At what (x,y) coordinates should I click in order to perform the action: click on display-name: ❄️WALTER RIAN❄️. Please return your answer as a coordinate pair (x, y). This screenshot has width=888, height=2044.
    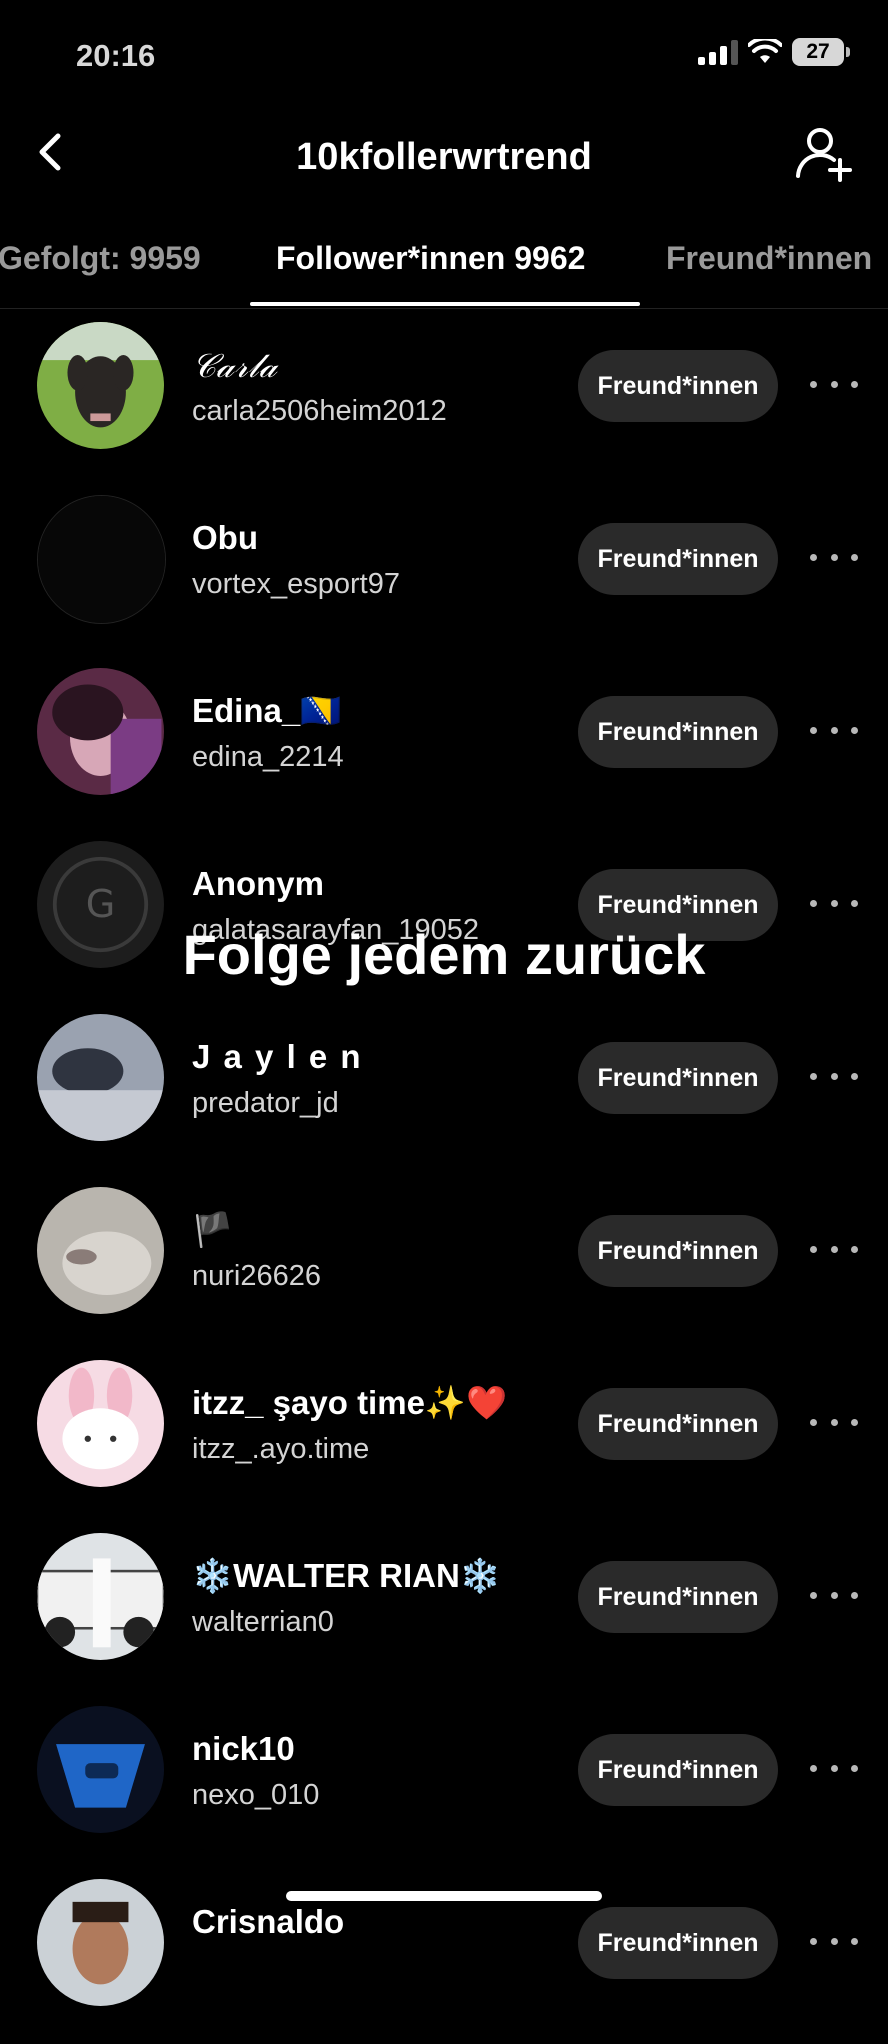
    Looking at the image, I should click on (346, 1575).